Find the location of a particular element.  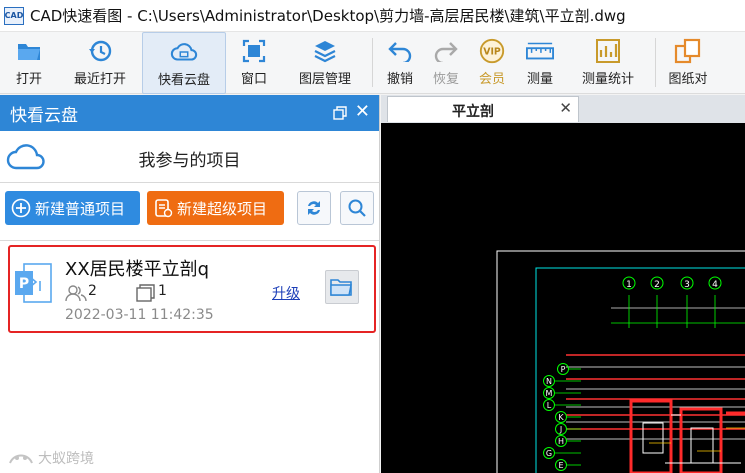

files-icon is located at coordinates (146, 295).